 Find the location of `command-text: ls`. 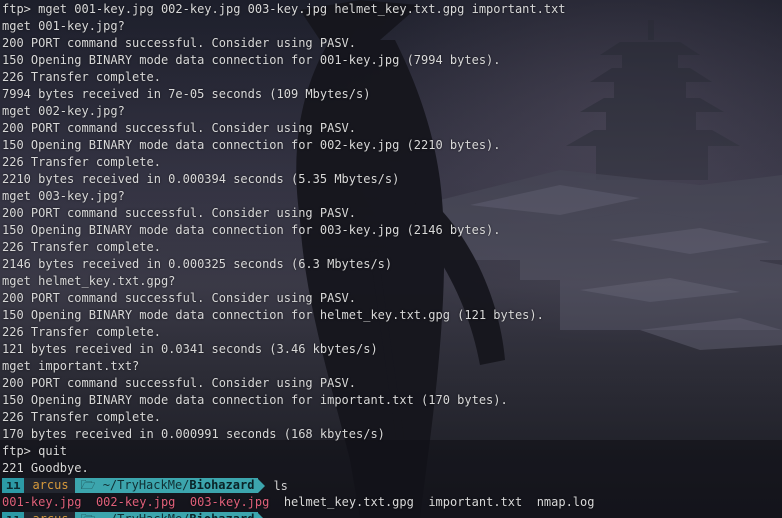

command-text: ls is located at coordinates (280, 485).